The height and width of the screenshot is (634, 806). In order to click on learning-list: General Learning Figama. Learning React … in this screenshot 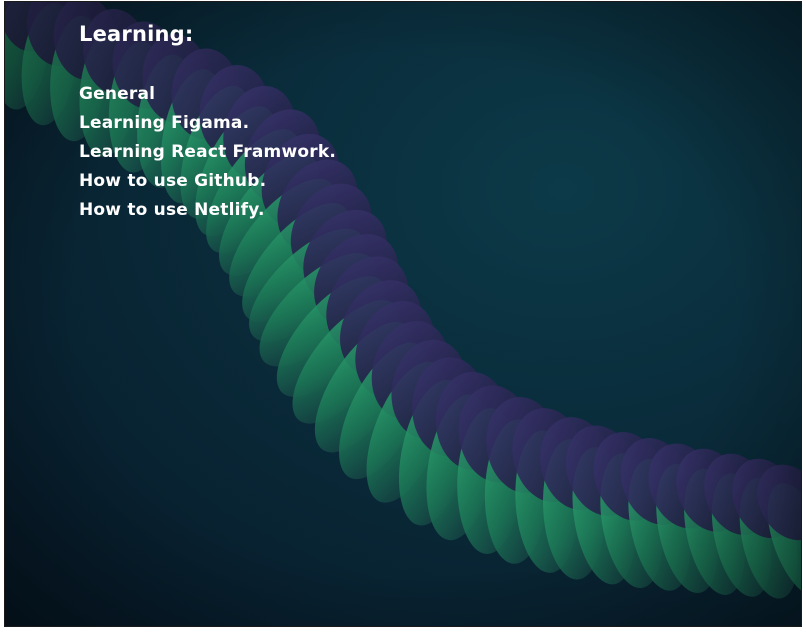, I will do `click(207, 152)`.